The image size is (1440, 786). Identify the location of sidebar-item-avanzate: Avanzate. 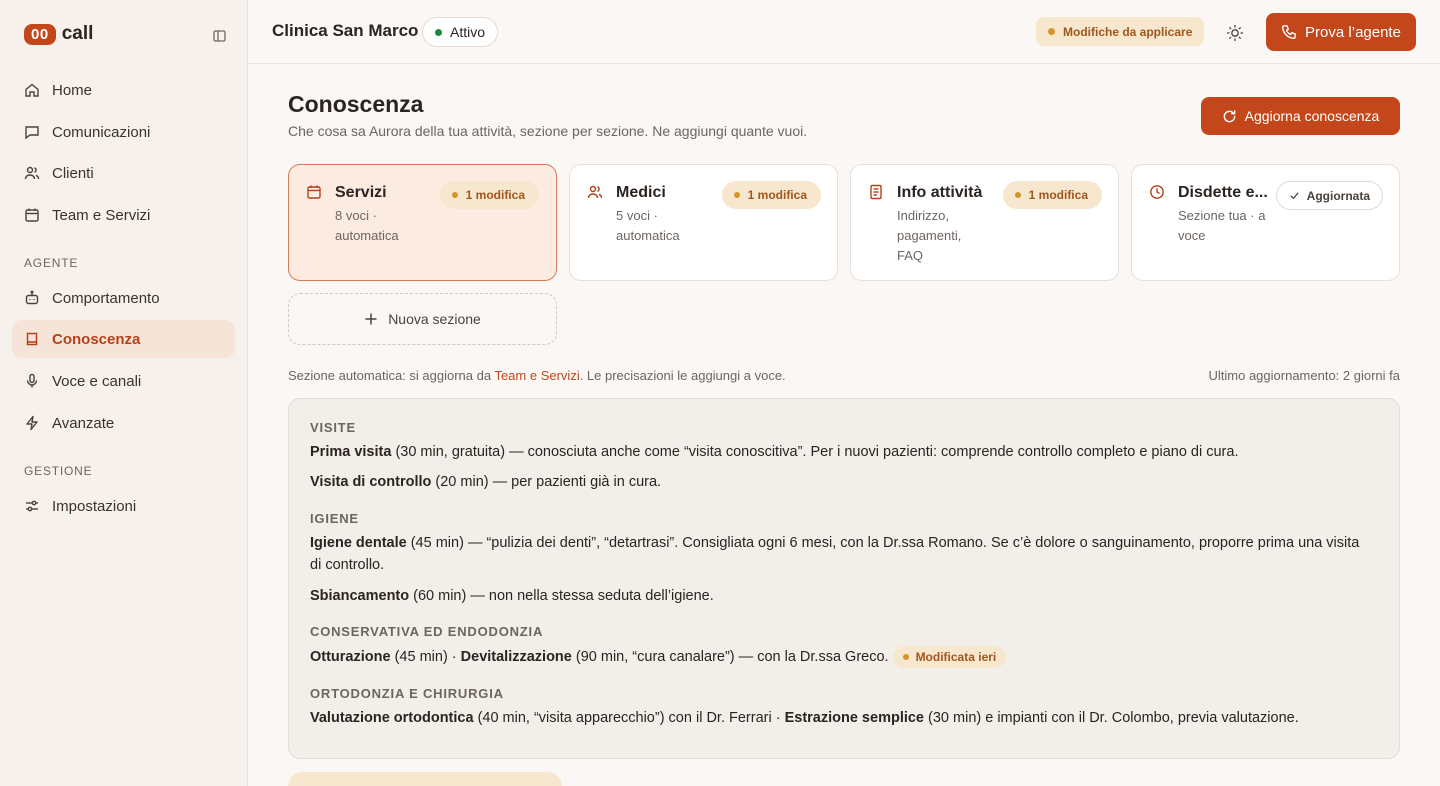
(123, 423).